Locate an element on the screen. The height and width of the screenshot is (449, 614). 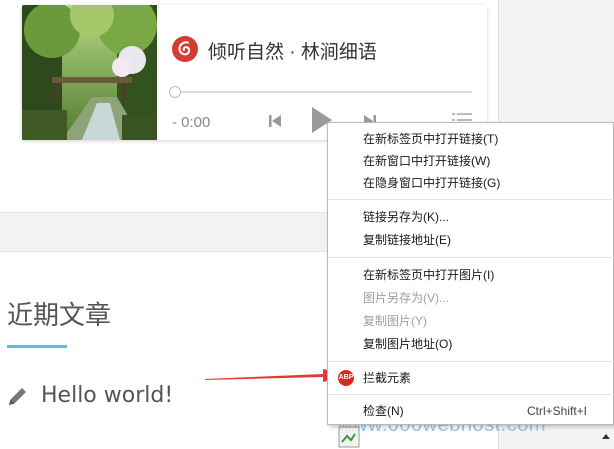
album-cover is located at coordinates (89, 72).